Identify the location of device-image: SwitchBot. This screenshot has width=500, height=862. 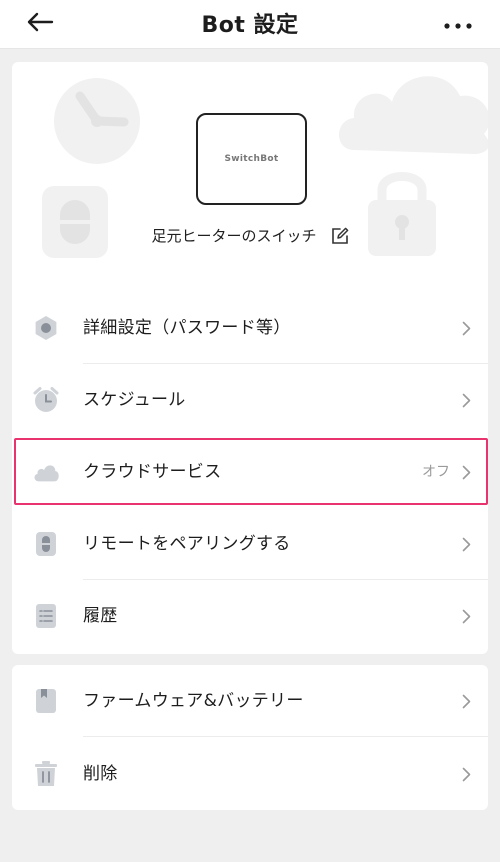
(251, 159).